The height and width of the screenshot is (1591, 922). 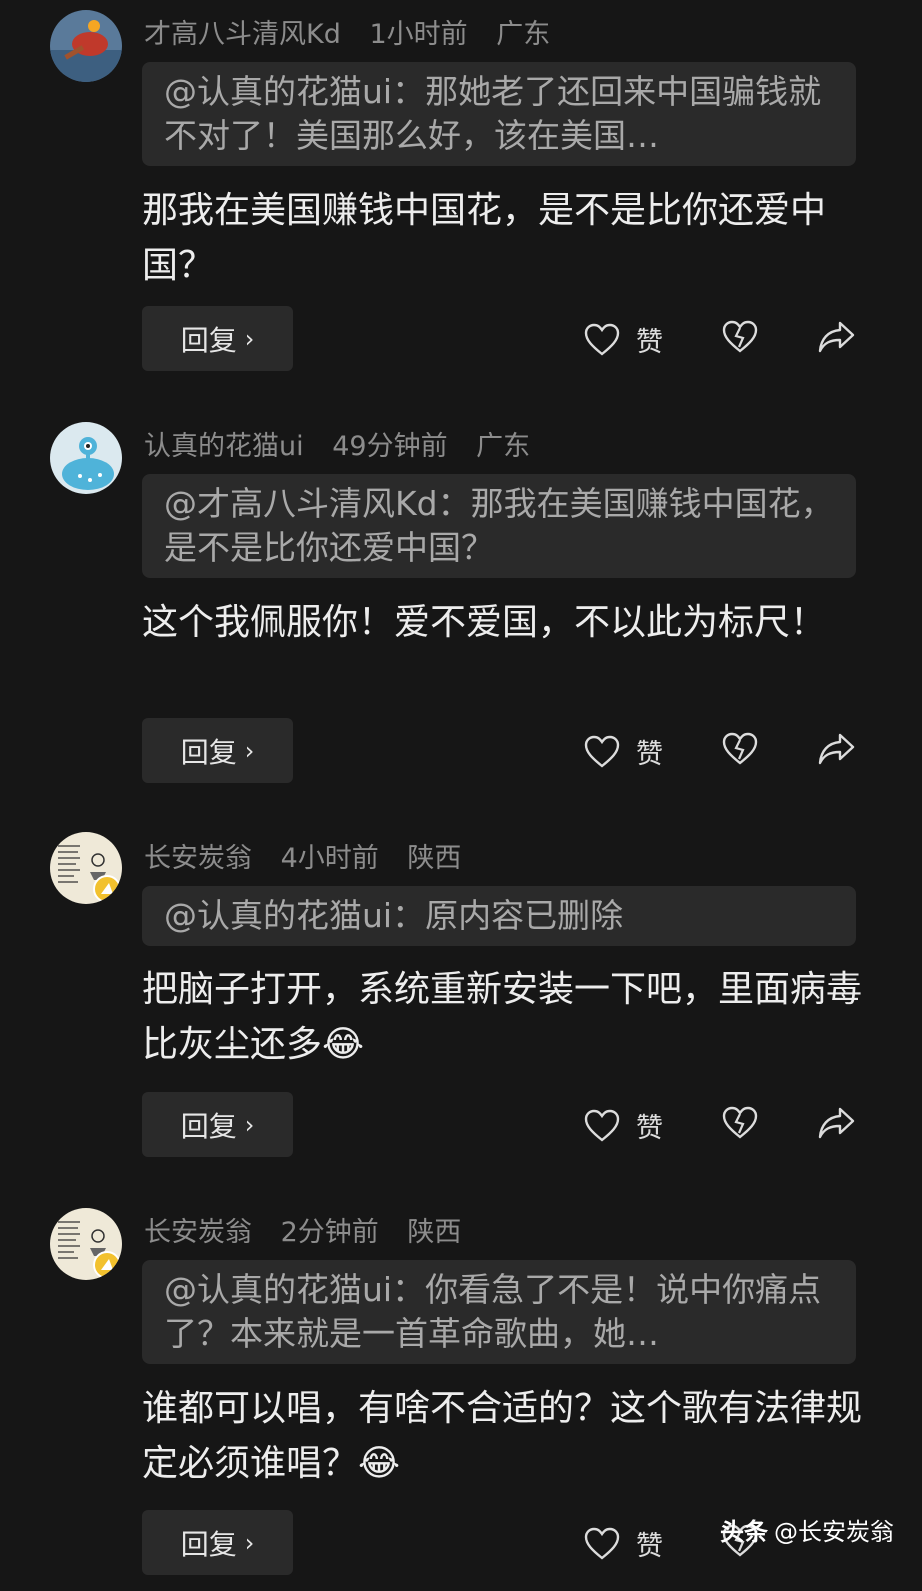 What do you see at coordinates (502, 1017) in the screenshot?
I see `comment-text: 把脑子打开，系统重新安装一下吧，里面病毒比灰尘还多😂` at bounding box center [502, 1017].